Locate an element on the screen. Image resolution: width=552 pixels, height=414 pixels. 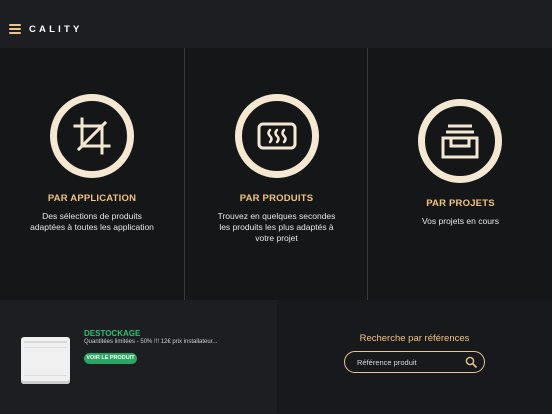
brand-logo: CALITY is located at coordinates (56, 29).